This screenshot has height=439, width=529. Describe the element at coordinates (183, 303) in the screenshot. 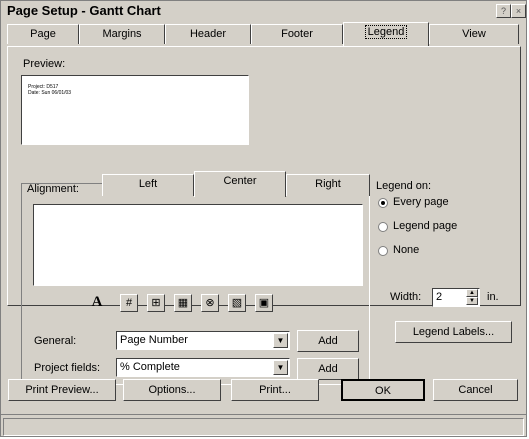

I see `date-icon: ▦` at that location.